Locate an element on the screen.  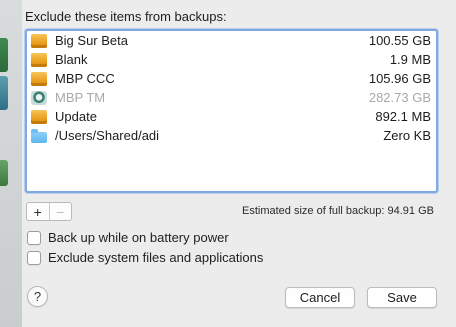
save-button: Save is located at coordinates (402, 297).